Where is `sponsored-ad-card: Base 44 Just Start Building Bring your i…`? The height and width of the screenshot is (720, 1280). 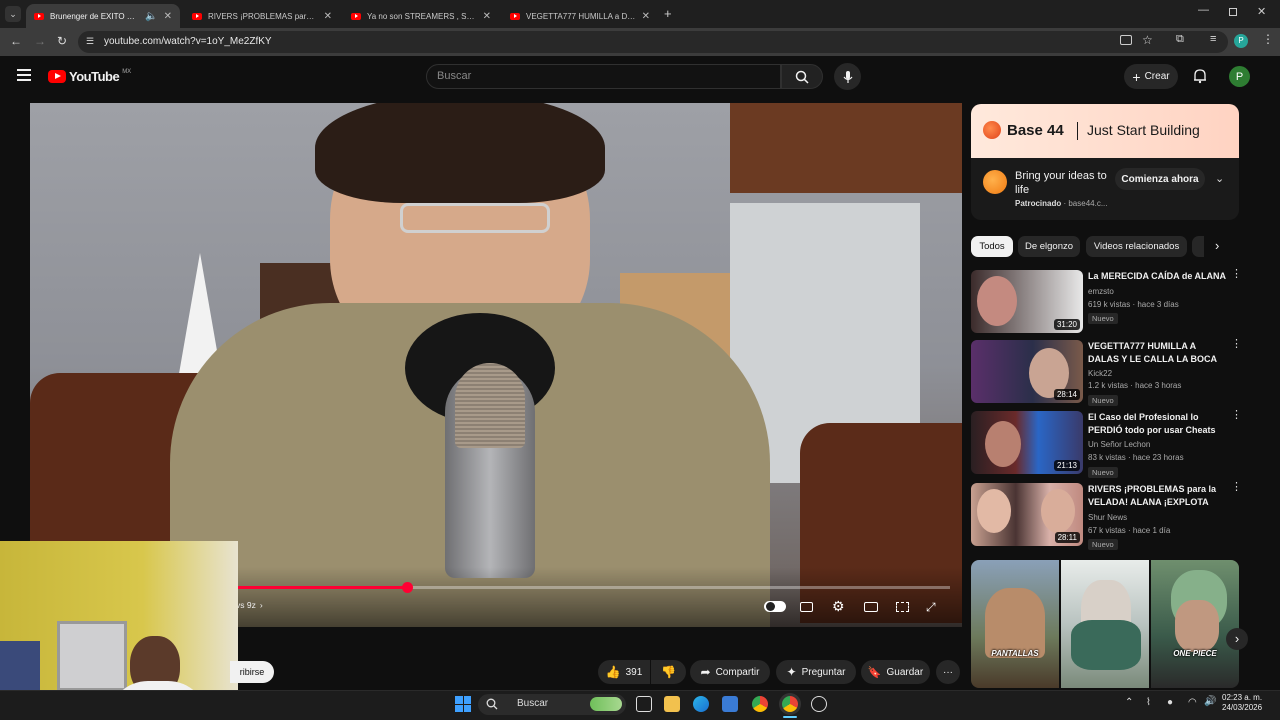
sponsored-ad-card: Base 44 Just Start Building Bring your i… is located at coordinates (1105, 162).